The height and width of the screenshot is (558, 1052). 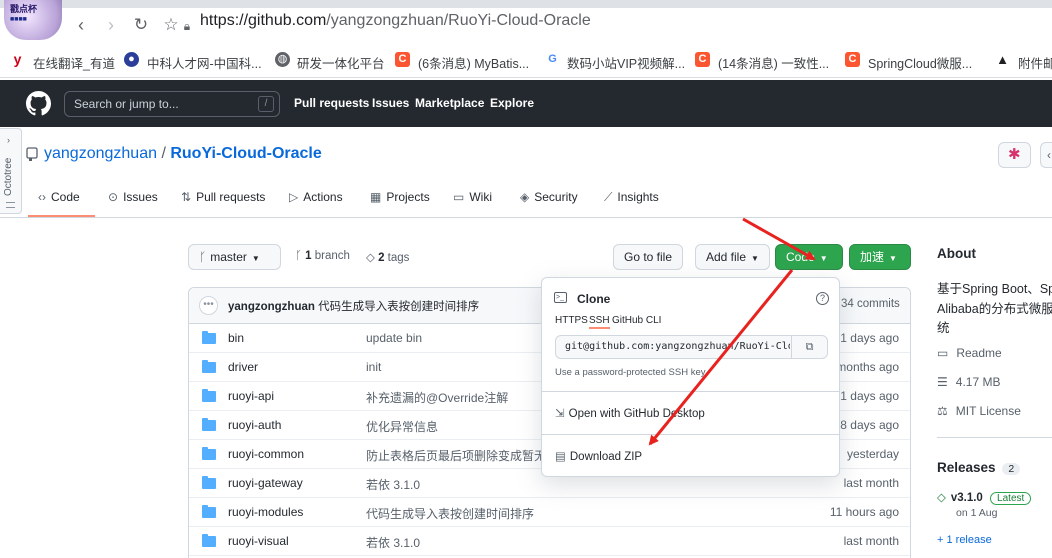 I want to click on branch-select-button: ᚴ master ▼, so click(x=234, y=257).